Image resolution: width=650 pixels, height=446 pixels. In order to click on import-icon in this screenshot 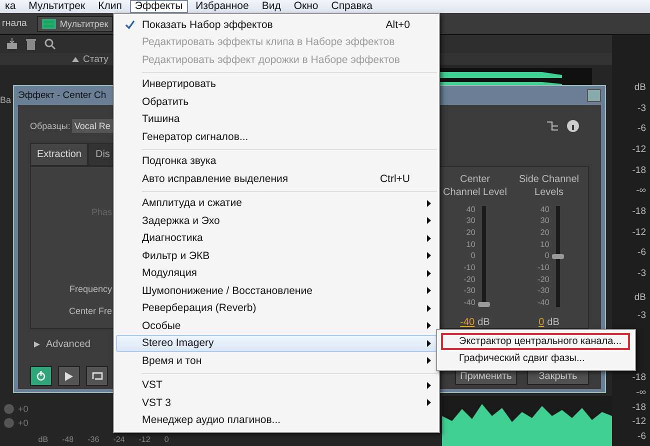, I will do `click(12, 44)`.